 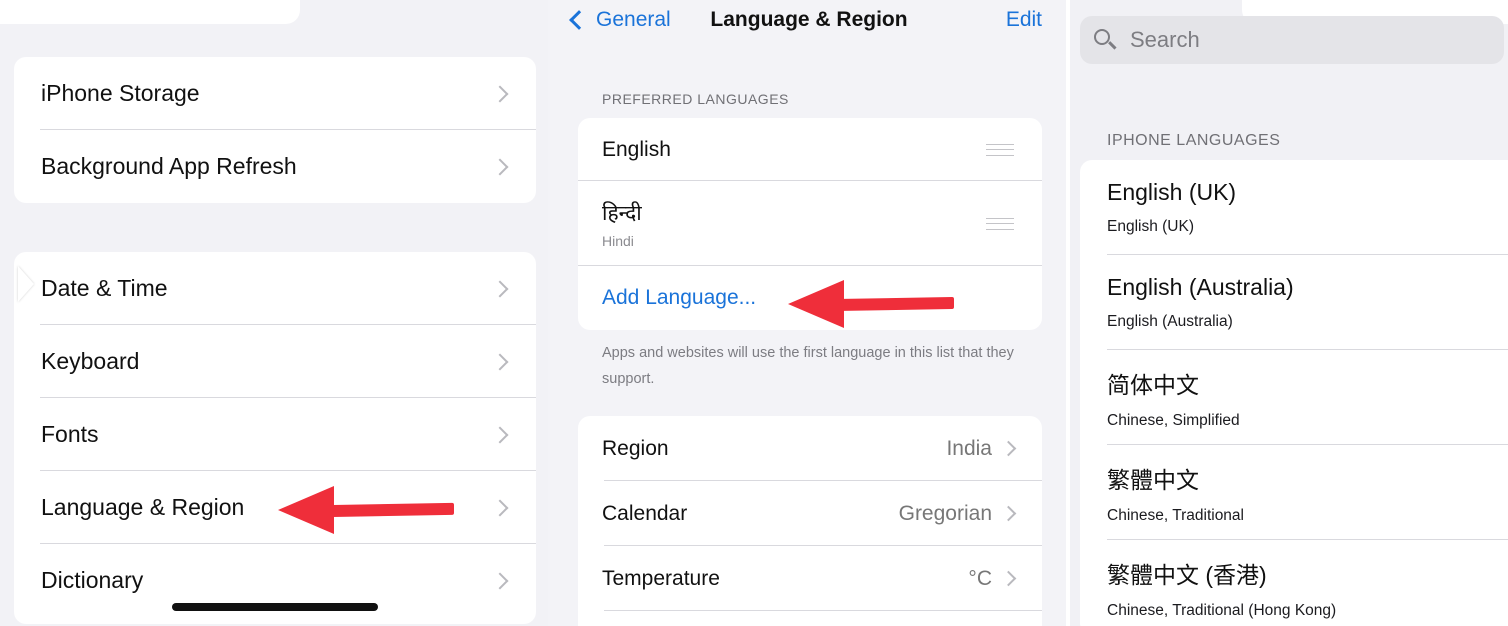 I want to click on row-label: Keyboard, so click(x=90, y=361).